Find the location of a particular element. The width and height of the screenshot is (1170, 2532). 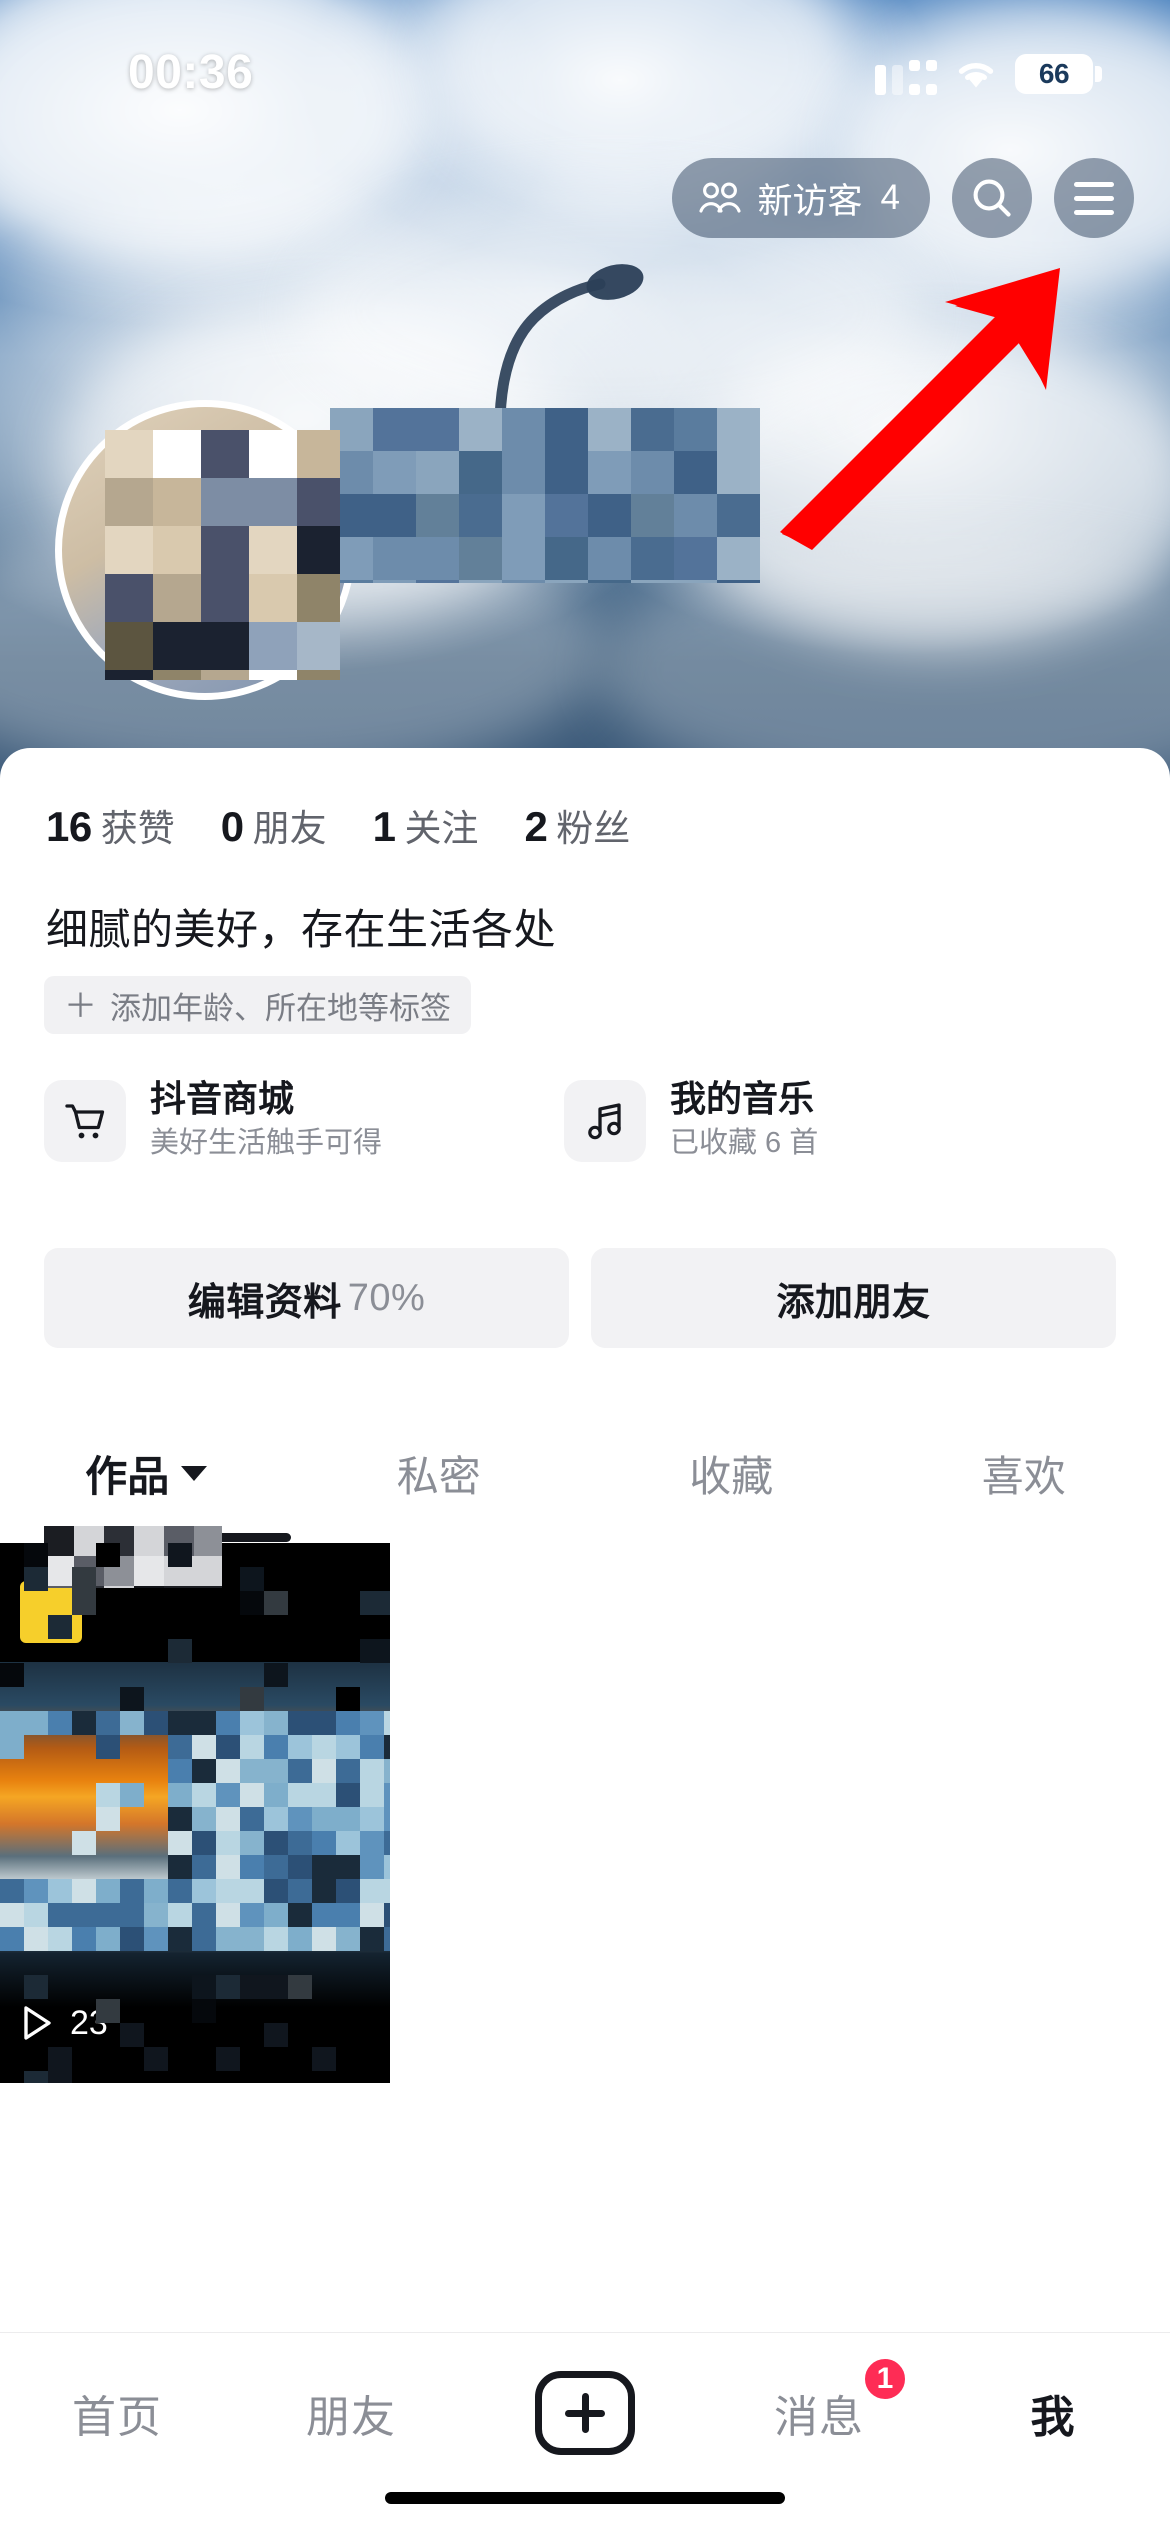

wifi-icon is located at coordinates (976, 75).